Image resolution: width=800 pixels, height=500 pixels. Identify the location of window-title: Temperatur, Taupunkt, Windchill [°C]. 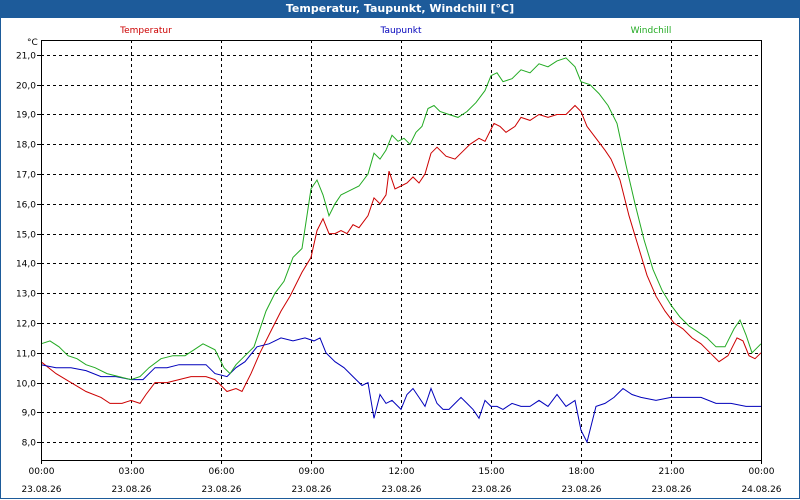
(400, 9).